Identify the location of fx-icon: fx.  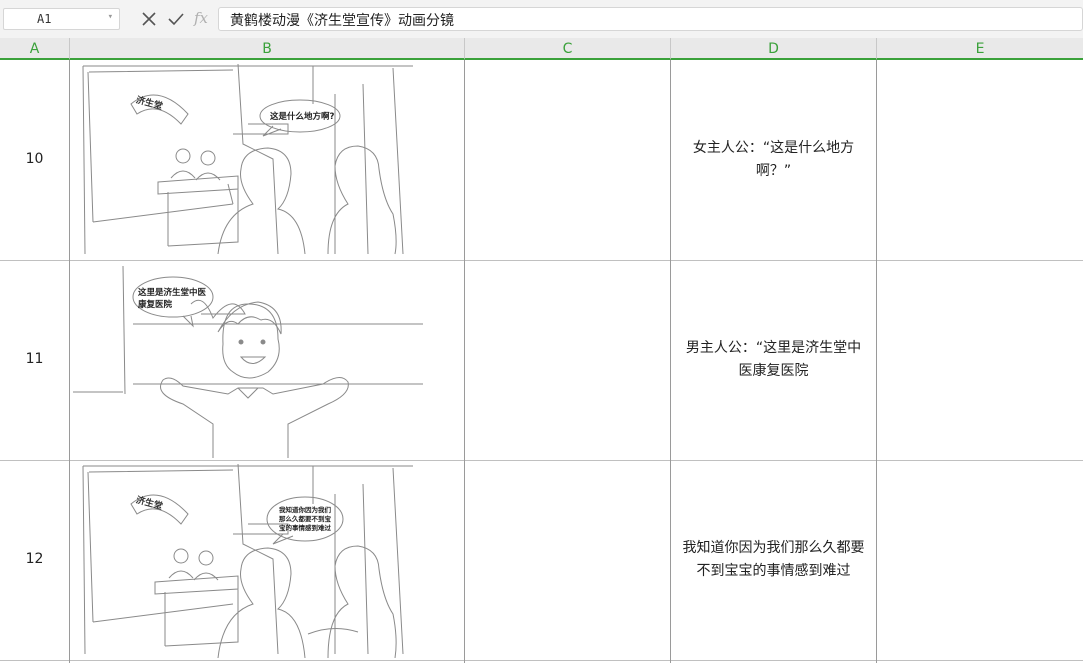
(201, 18).